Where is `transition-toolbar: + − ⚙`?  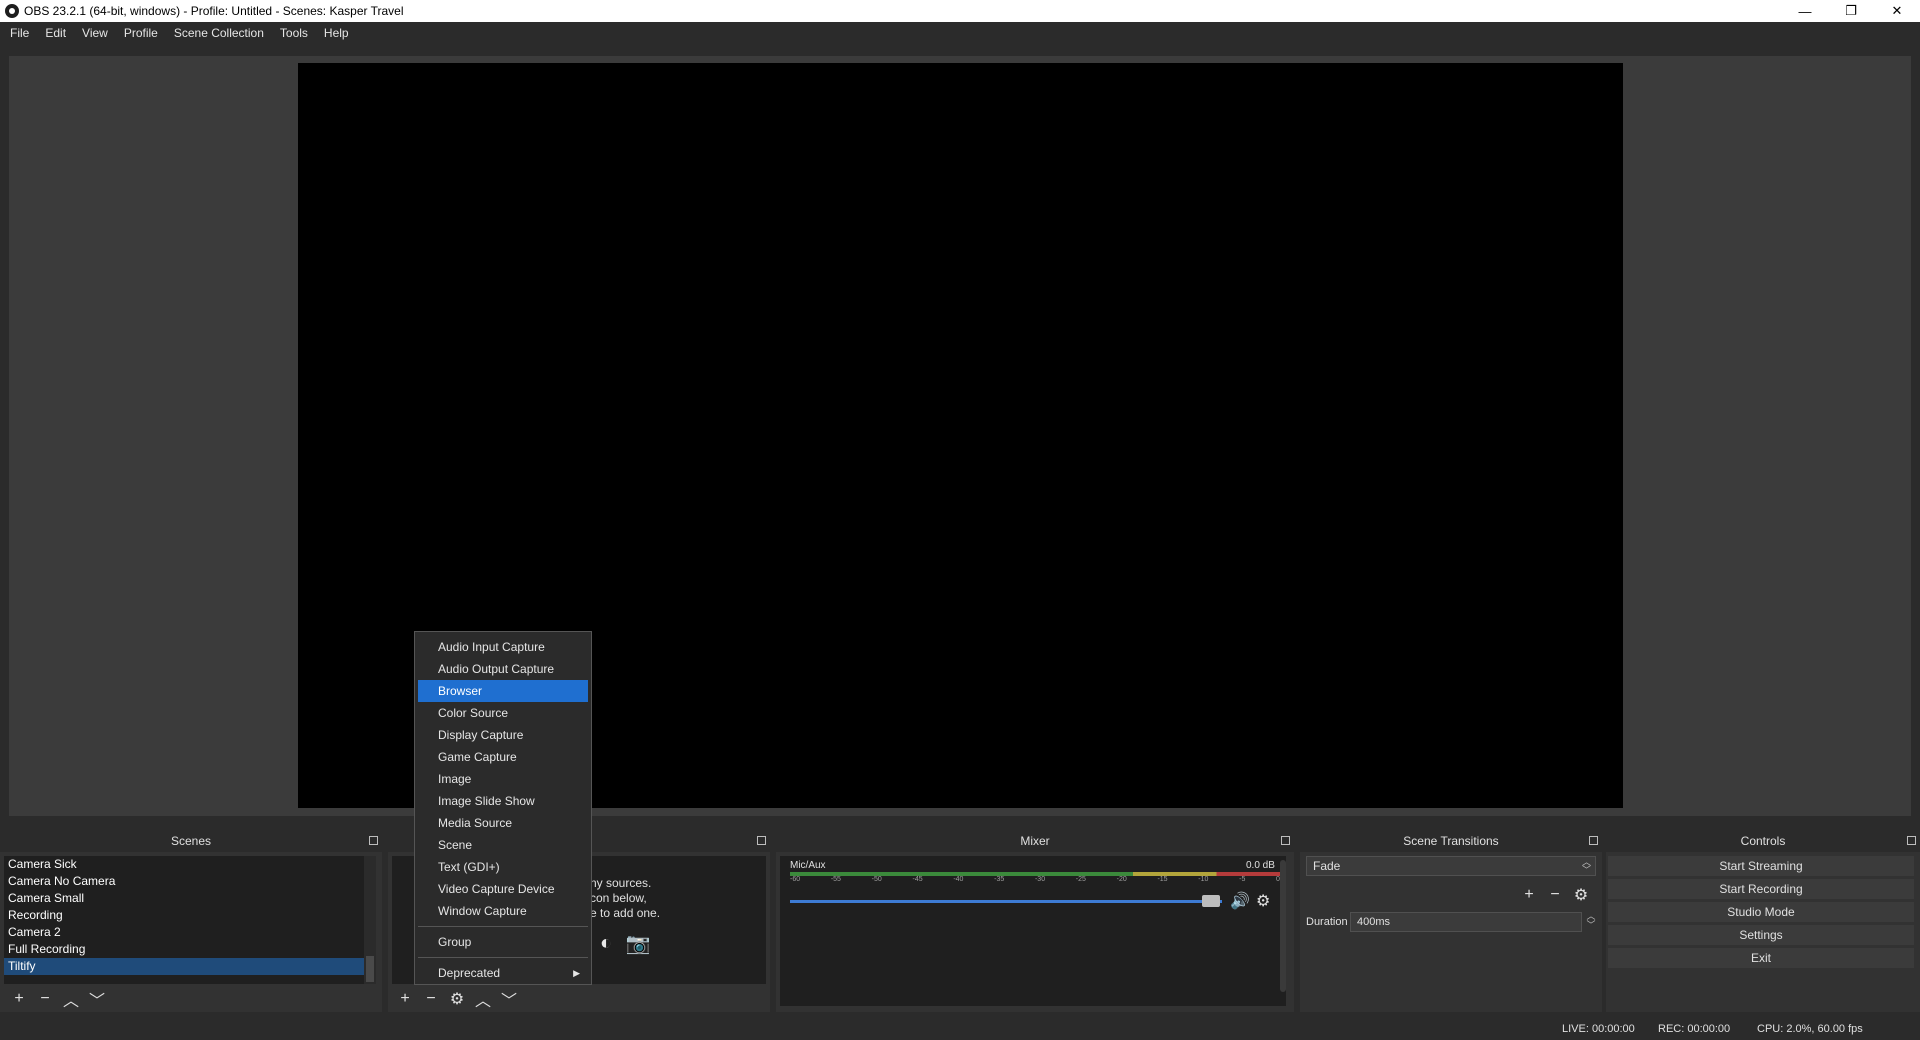 transition-toolbar: + − ⚙ is located at coordinates (1555, 895).